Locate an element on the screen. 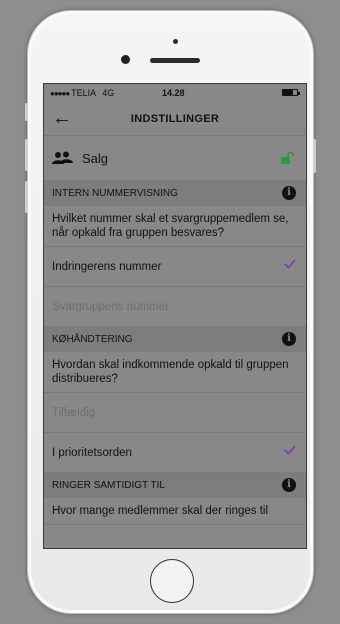  section-header-queue-handling: KØHÅNDTERING i is located at coordinates (175, 339).